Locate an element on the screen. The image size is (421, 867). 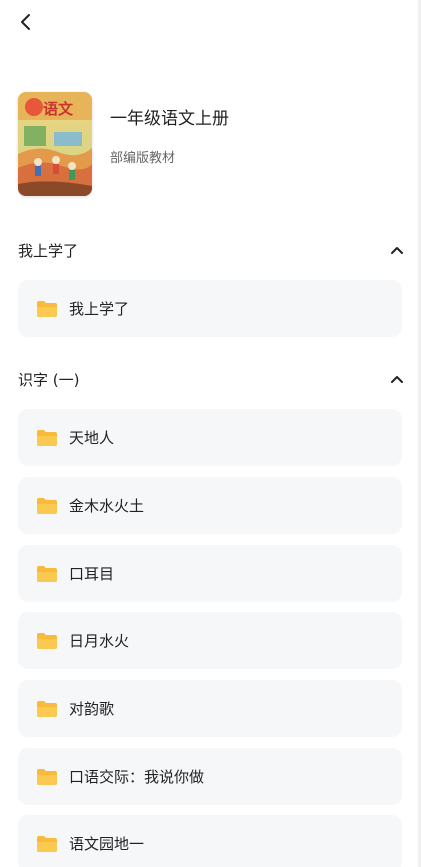
chevron-left-icon is located at coordinates (25, 22).